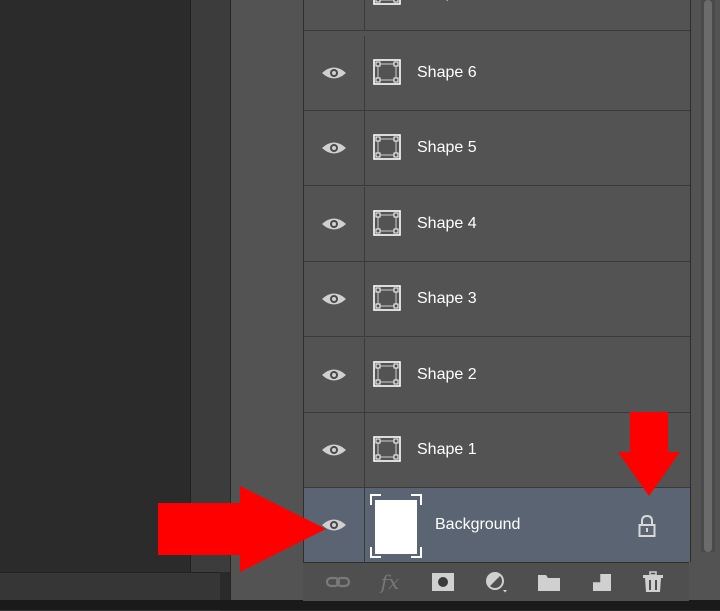 The image size is (720, 611). What do you see at coordinates (447, 148) in the screenshot?
I see `layer-name: Shape 5` at bounding box center [447, 148].